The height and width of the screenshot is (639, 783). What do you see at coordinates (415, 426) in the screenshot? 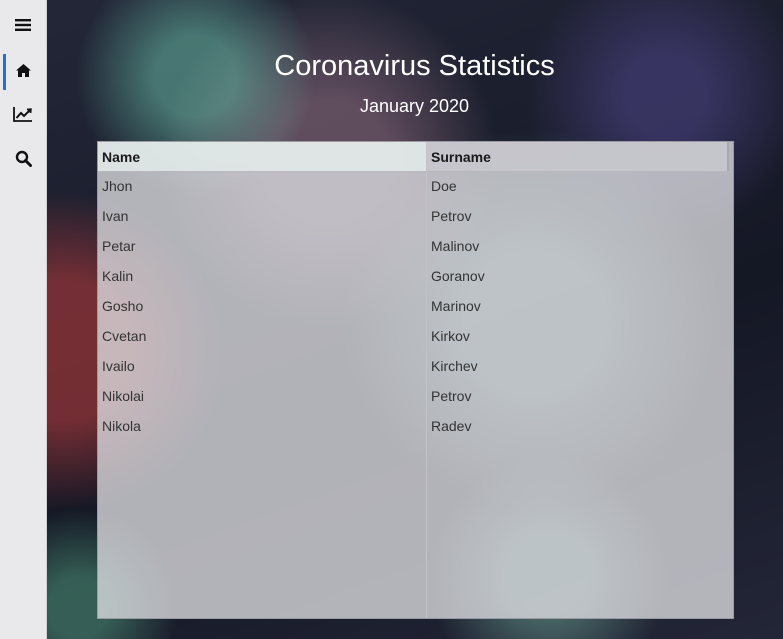
I see `table-row: Nikola Radev` at bounding box center [415, 426].